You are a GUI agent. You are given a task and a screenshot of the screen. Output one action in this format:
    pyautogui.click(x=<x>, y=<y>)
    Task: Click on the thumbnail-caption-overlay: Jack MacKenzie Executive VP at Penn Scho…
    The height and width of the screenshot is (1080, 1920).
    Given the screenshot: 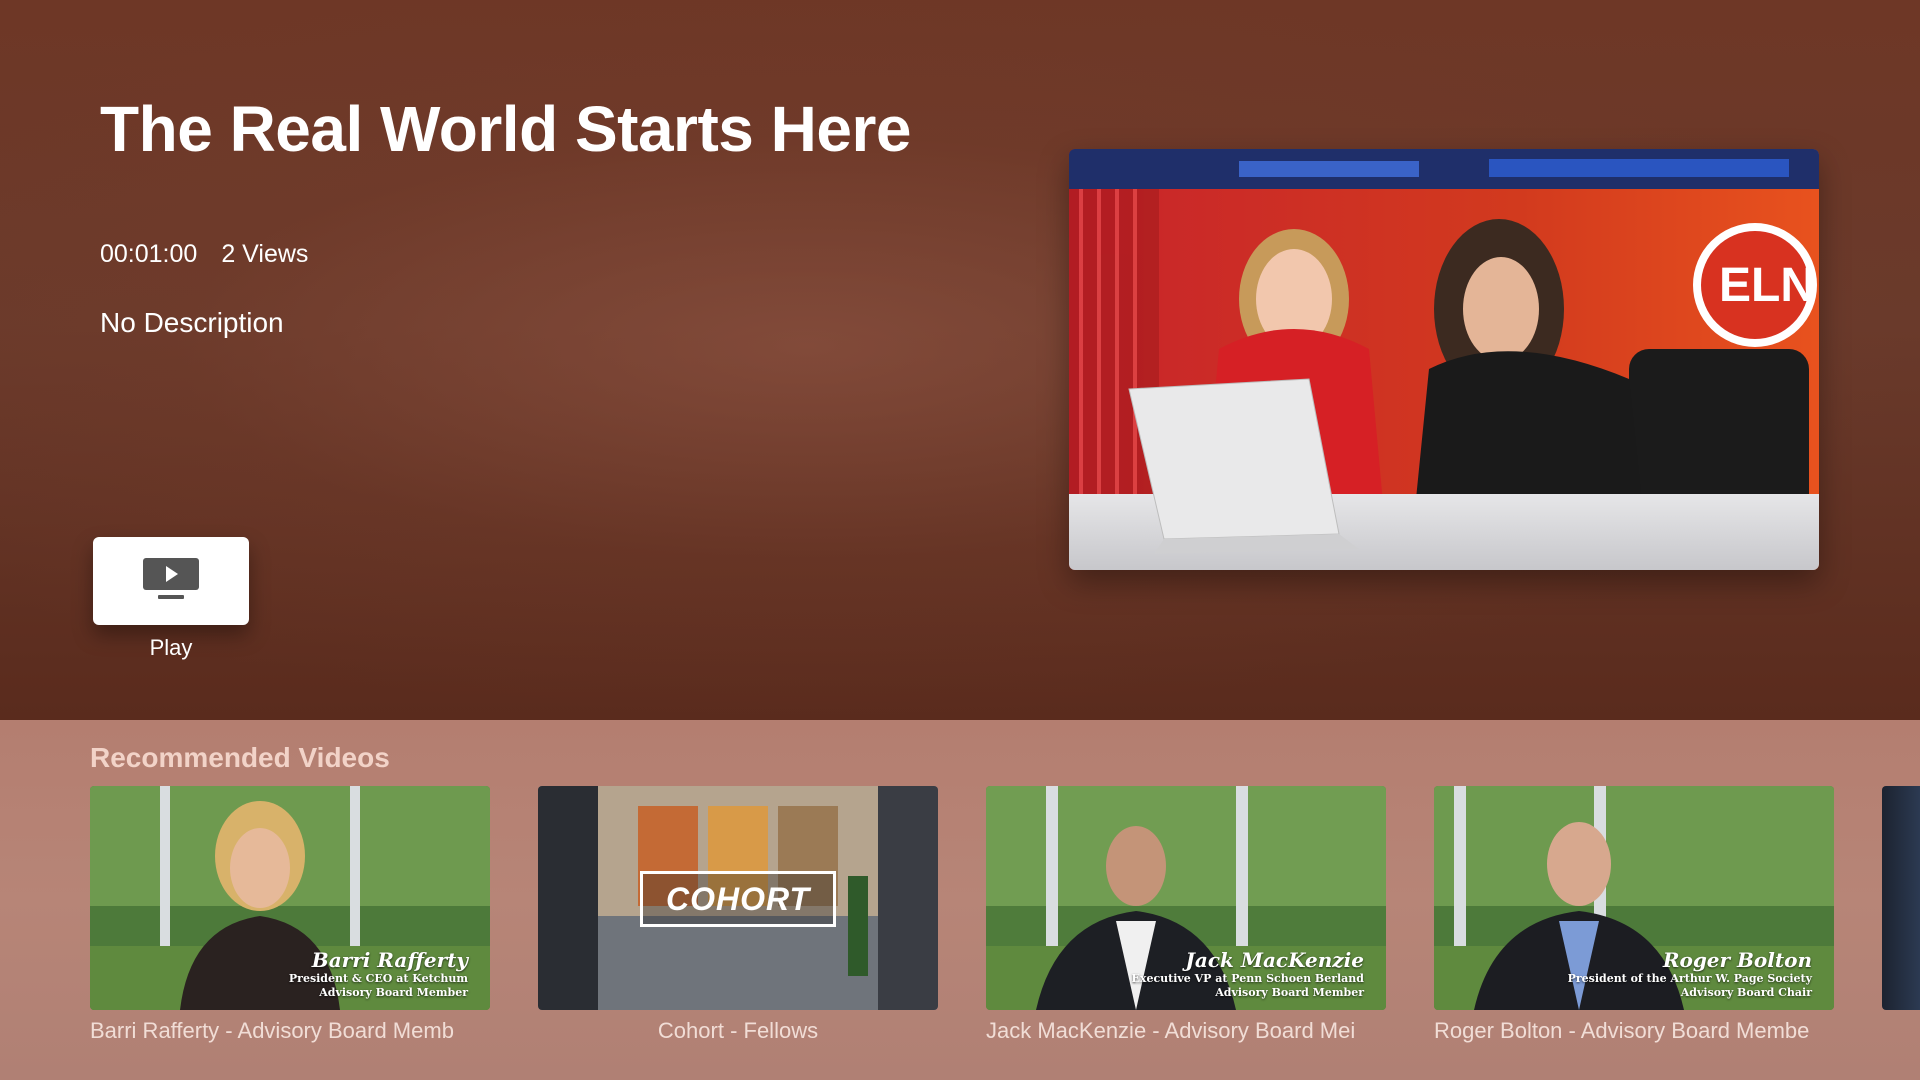 What is the action you would take?
    pyautogui.click(x=1247, y=973)
    